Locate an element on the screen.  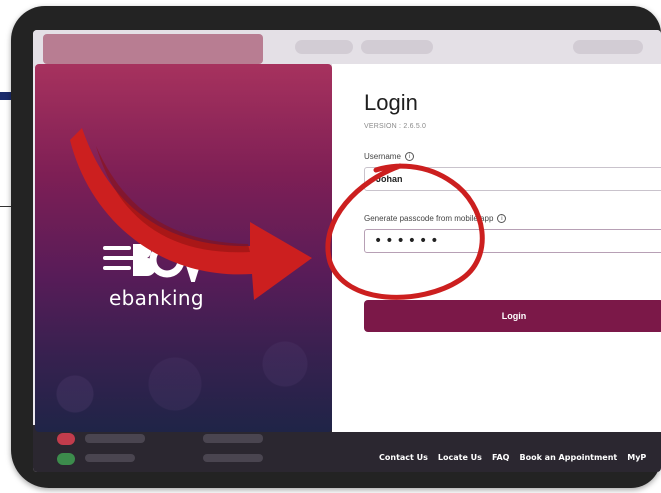
footer-link-contact: Contact Us is located at coordinates (403, 460).